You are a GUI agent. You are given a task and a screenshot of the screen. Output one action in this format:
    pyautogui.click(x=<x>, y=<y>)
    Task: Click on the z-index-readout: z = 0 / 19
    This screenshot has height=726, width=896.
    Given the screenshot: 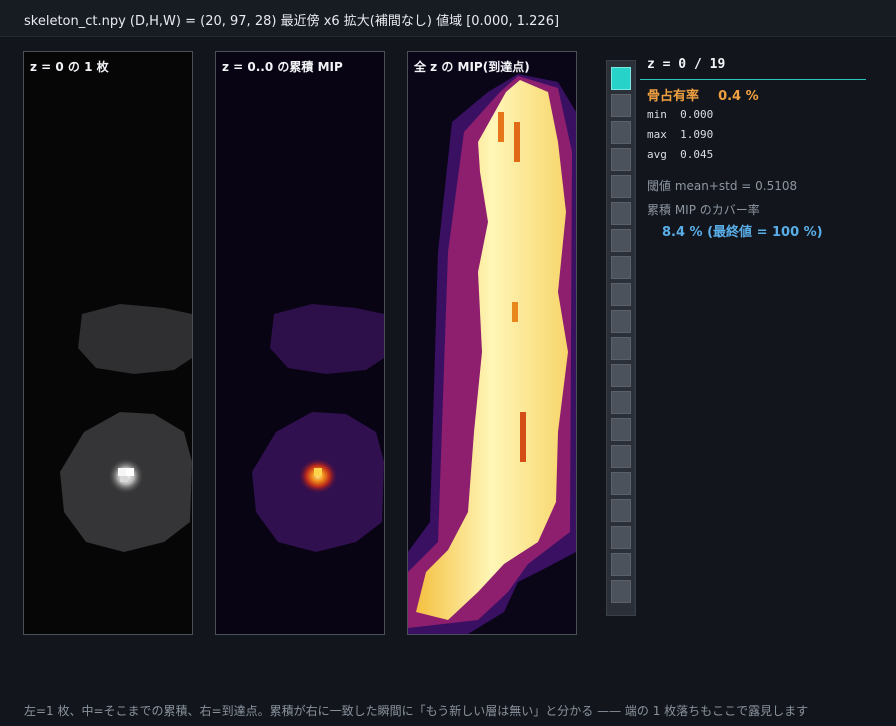 What is the action you would take?
    pyautogui.click(x=753, y=68)
    